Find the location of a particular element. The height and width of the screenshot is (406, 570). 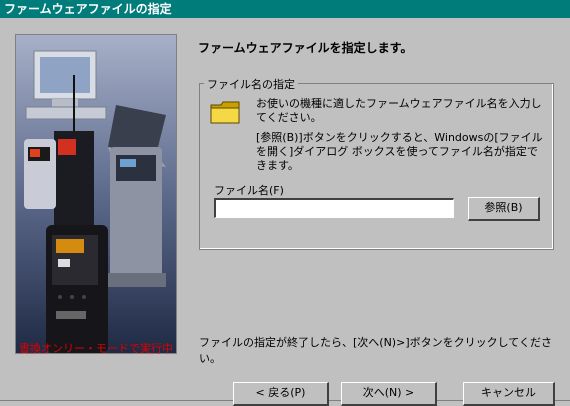

window-title: ファームウェアファイルの指定 is located at coordinates (88, 9).